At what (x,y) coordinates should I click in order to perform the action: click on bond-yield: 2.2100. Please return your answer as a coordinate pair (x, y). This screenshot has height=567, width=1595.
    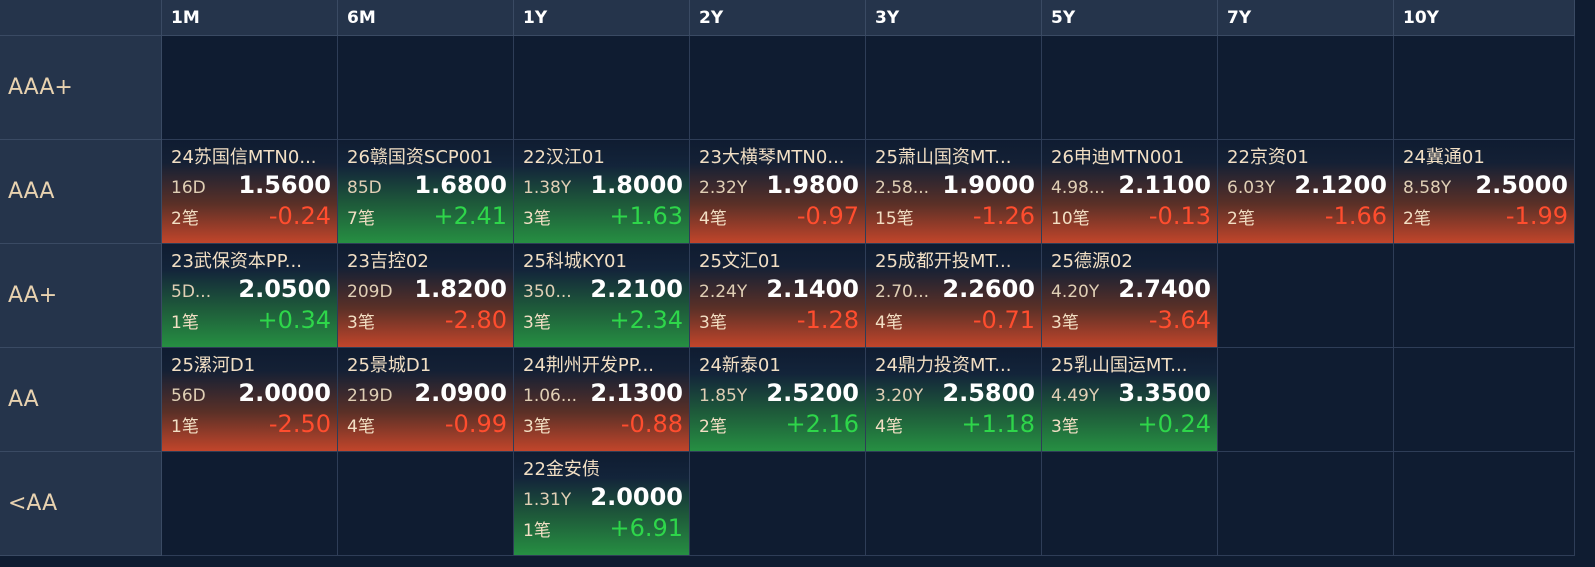
    Looking at the image, I should click on (636, 289).